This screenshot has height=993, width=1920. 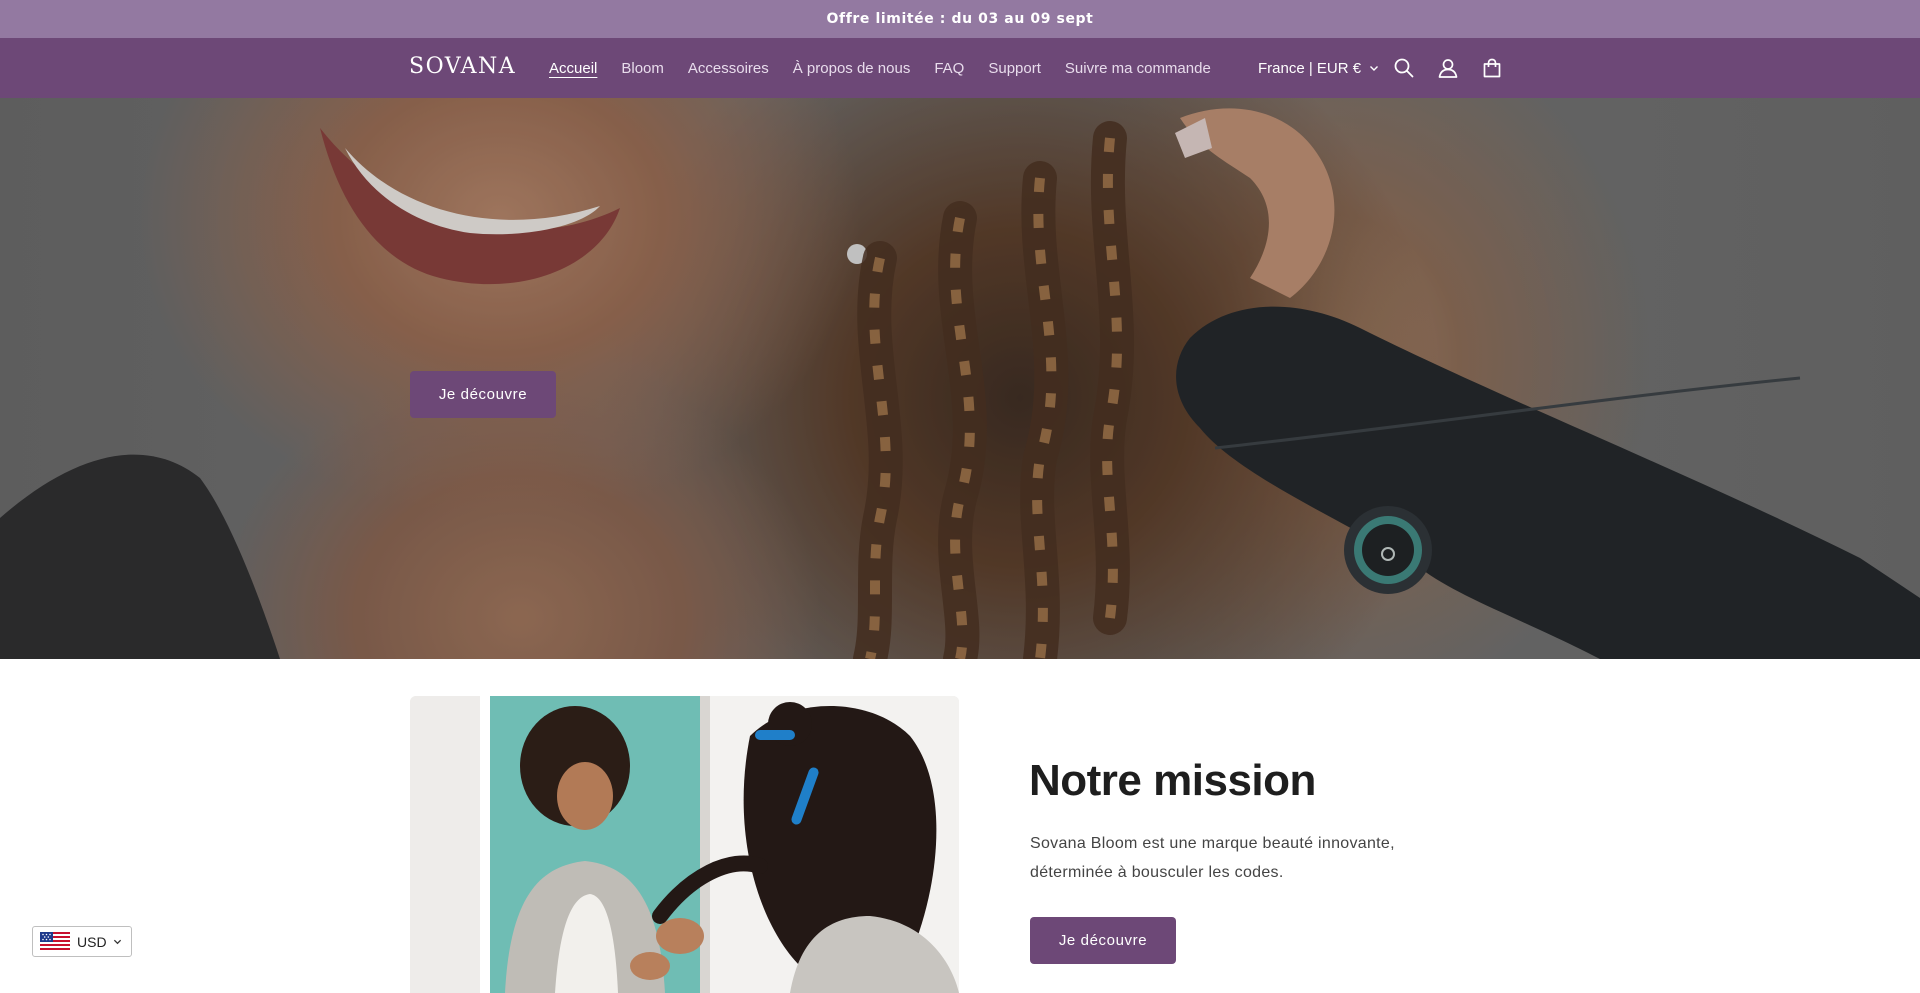 I want to click on country-selector-label: France | EUR €, so click(x=1310, y=68).